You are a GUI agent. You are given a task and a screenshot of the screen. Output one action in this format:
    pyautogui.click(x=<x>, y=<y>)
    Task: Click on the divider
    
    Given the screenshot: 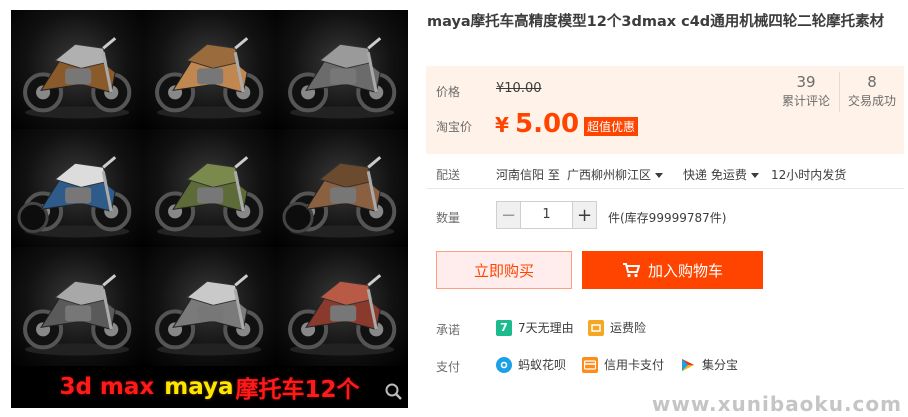 What is the action you would take?
    pyautogui.click(x=665, y=188)
    